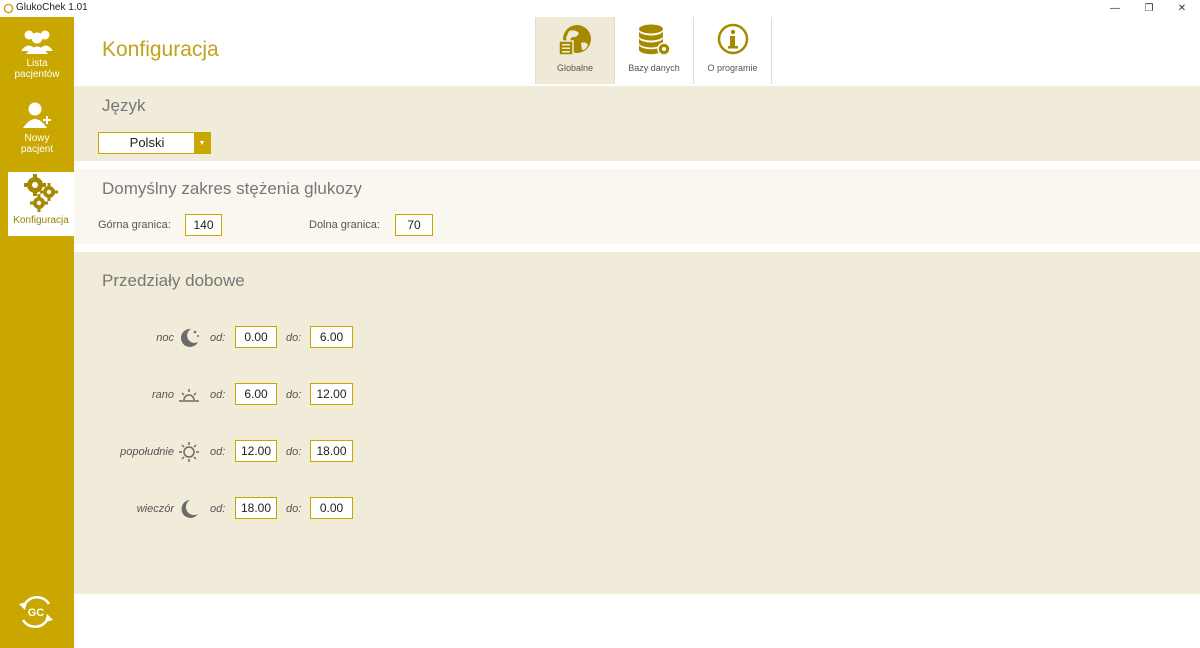 The image size is (1200, 648). Describe the element at coordinates (155, 509) in the screenshot. I see `period-name: wieczór` at that location.